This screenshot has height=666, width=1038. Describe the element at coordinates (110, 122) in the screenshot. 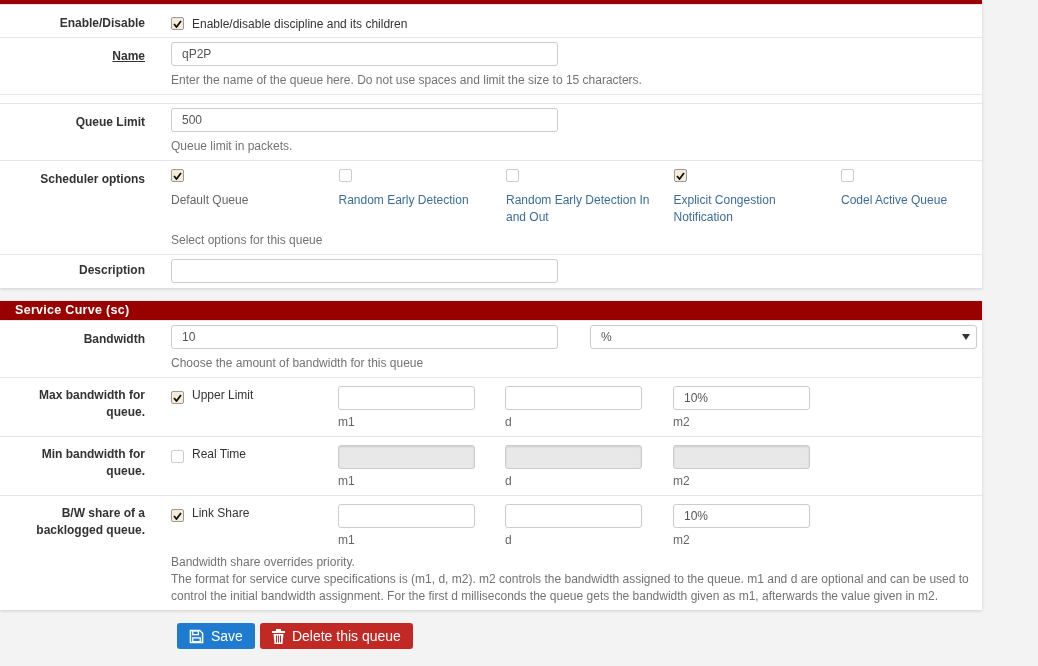

I see `field-label: Queue Limit` at that location.